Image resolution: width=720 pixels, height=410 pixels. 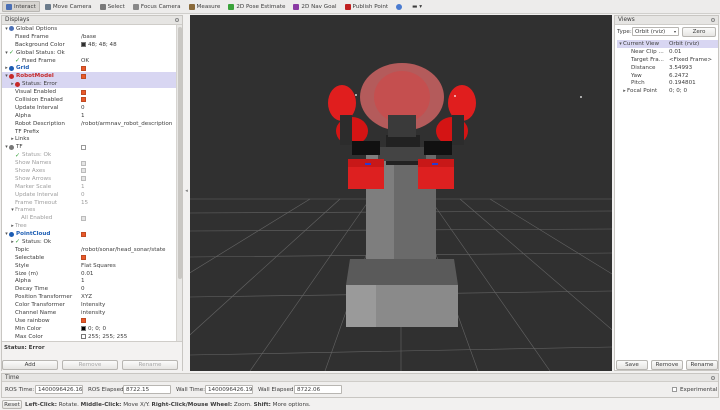 What do you see at coordinates (679, 76) in the screenshot?
I see `view-property-value: 6.2472` at bounding box center [679, 76].